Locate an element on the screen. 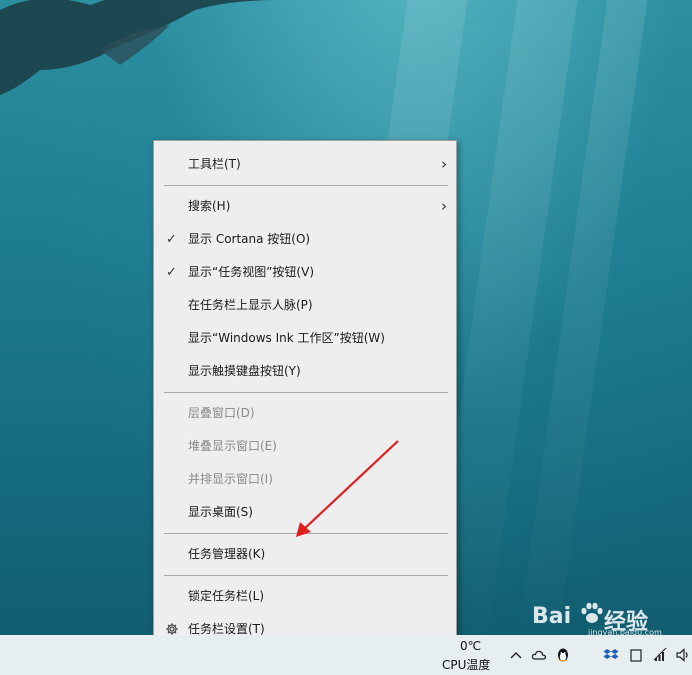 Image resolution: width=692 pixels, height=675 pixels. menu-item-label: 搜索(H) is located at coordinates (209, 206).